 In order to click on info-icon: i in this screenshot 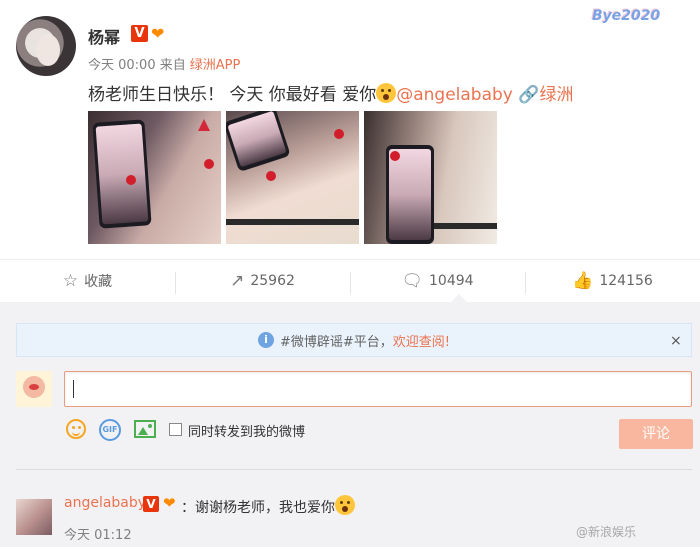, I will do `click(265, 340)`.